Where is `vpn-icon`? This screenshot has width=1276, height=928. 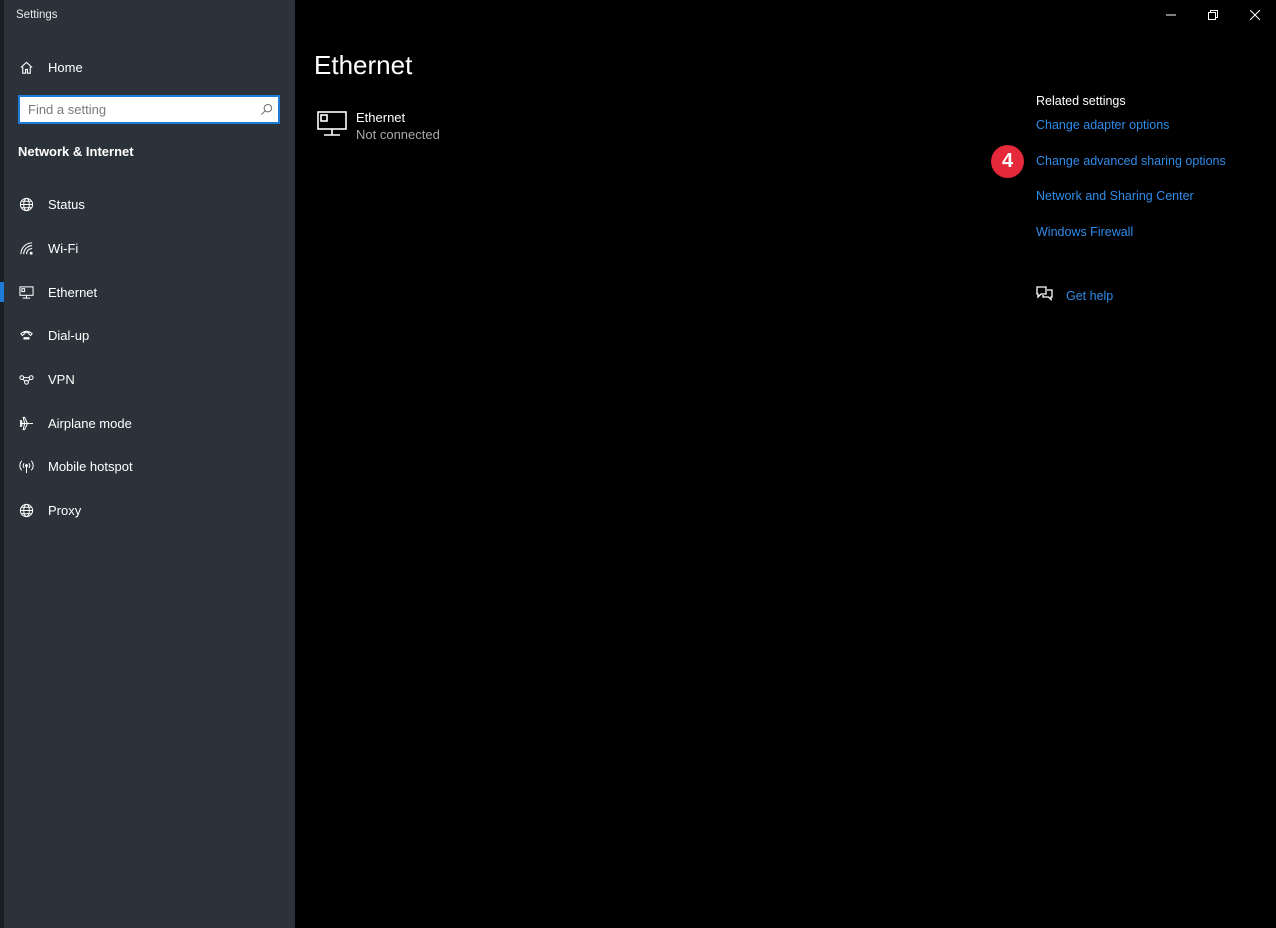 vpn-icon is located at coordinates (26, 380).